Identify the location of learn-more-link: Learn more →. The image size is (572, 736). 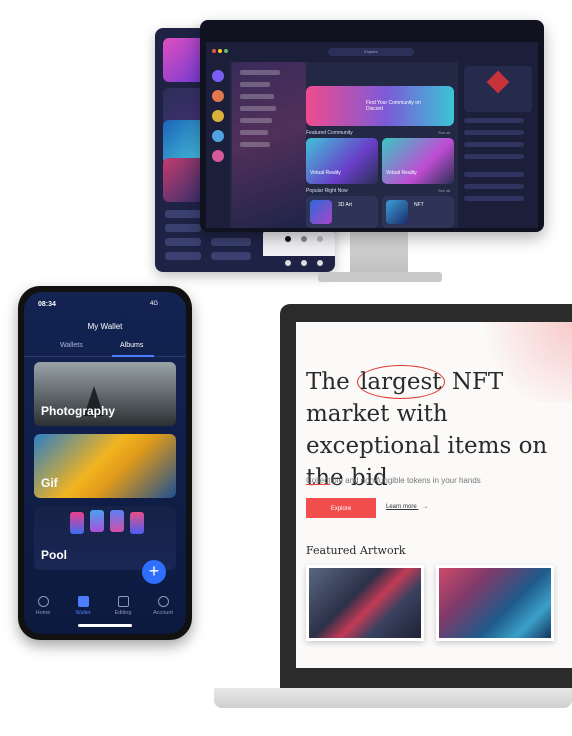
(407, 507).